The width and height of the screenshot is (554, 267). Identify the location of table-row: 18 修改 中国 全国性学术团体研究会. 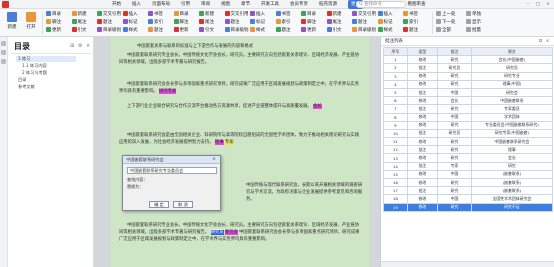
(468, 199).